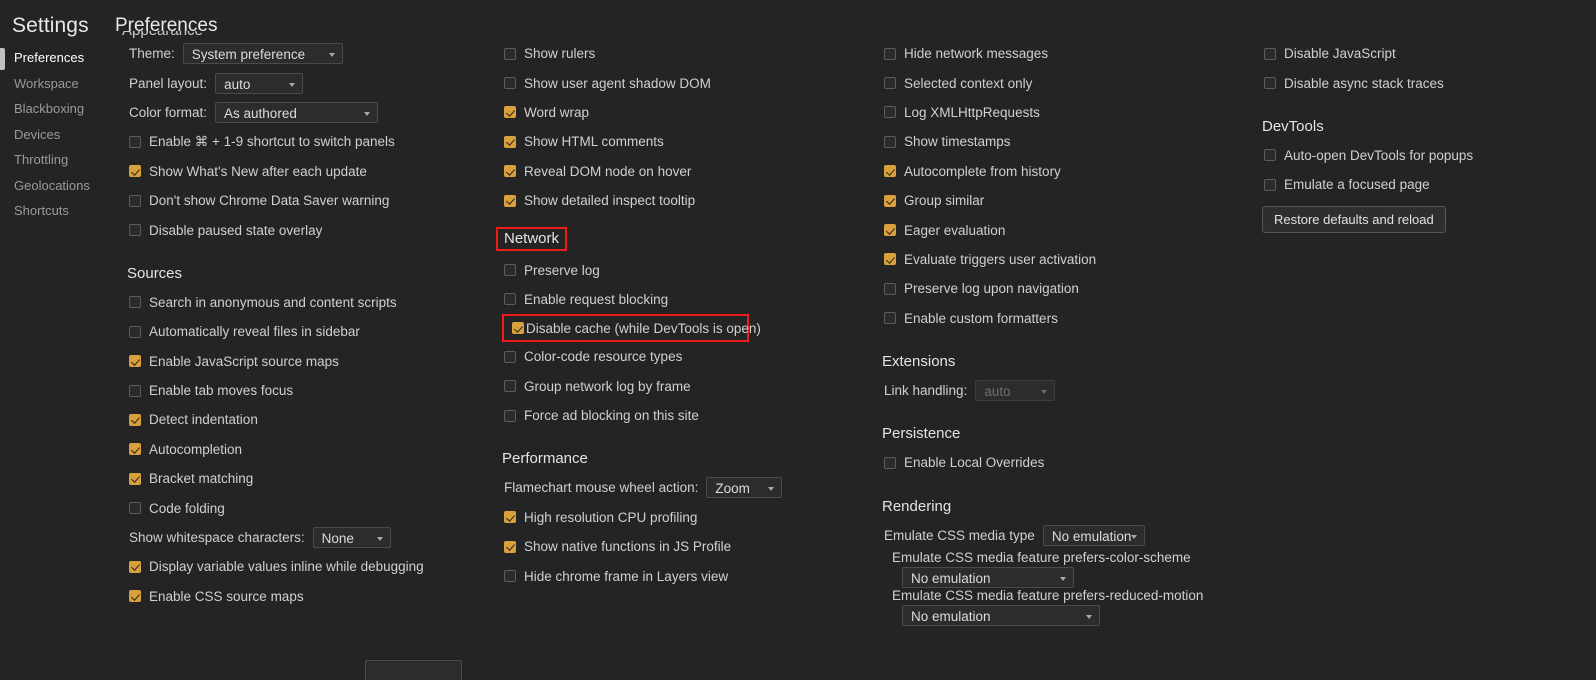 This screenshot has width=1596, height=680. Describe the element at coordinates (305, 331) in the screenshot. I see `checkbox-row-automatically-reveal-files-in-sidebar: Automatically reveal files in sidebar` at that location.